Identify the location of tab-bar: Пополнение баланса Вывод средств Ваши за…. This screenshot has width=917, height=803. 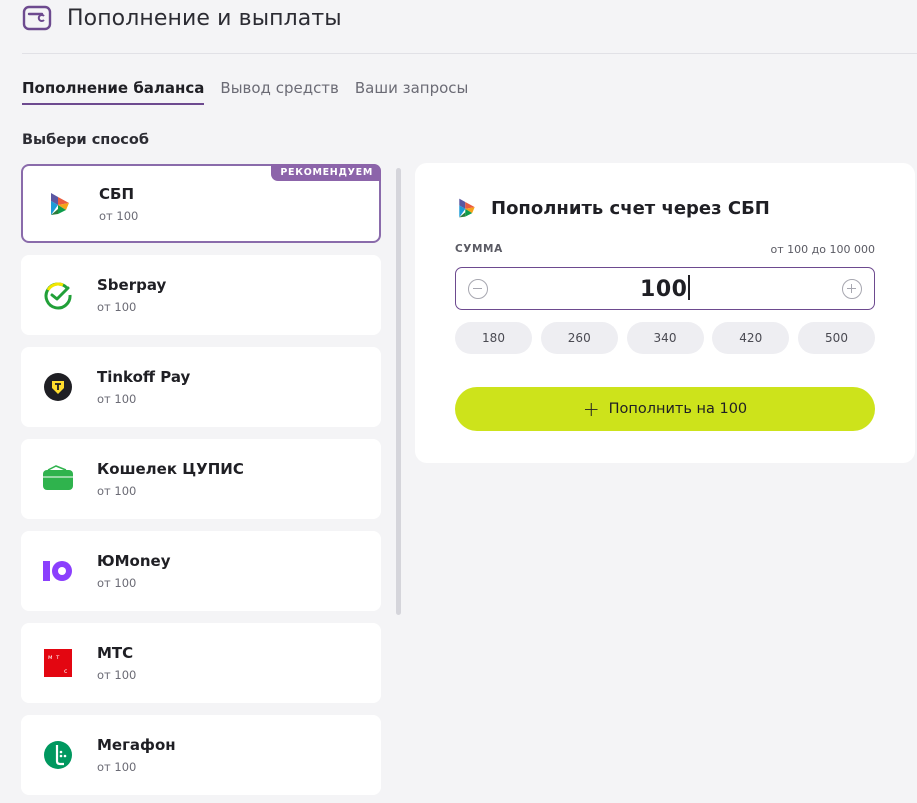
(245, 92).